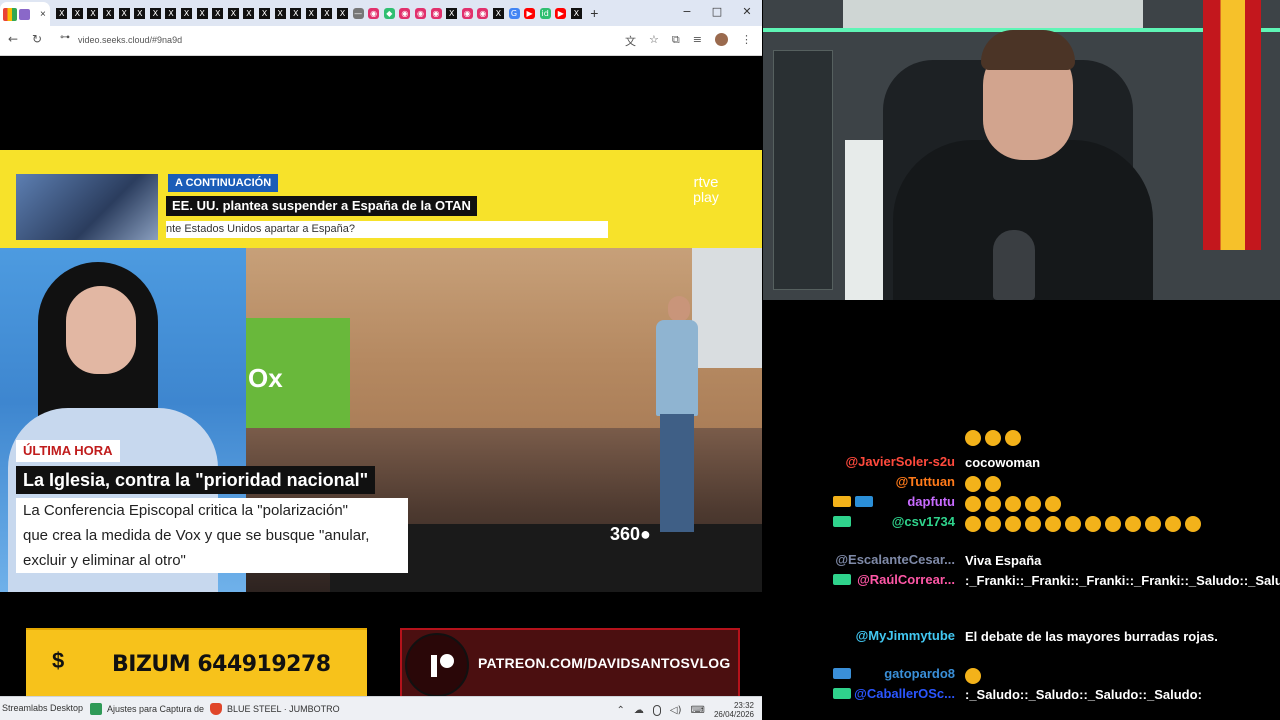 Image resolution: width=1280 pixels, height=720 pixels. Describe the element at coordinates (545, 13) in the screenshot. I see `pinned-tab-icon: id` at that location.